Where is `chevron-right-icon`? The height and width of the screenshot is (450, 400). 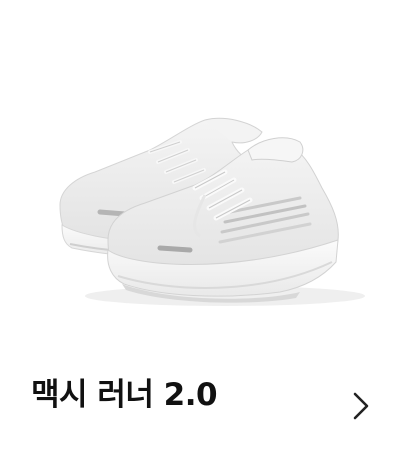 chevron-right-icon is located at coordinates (360, 406).